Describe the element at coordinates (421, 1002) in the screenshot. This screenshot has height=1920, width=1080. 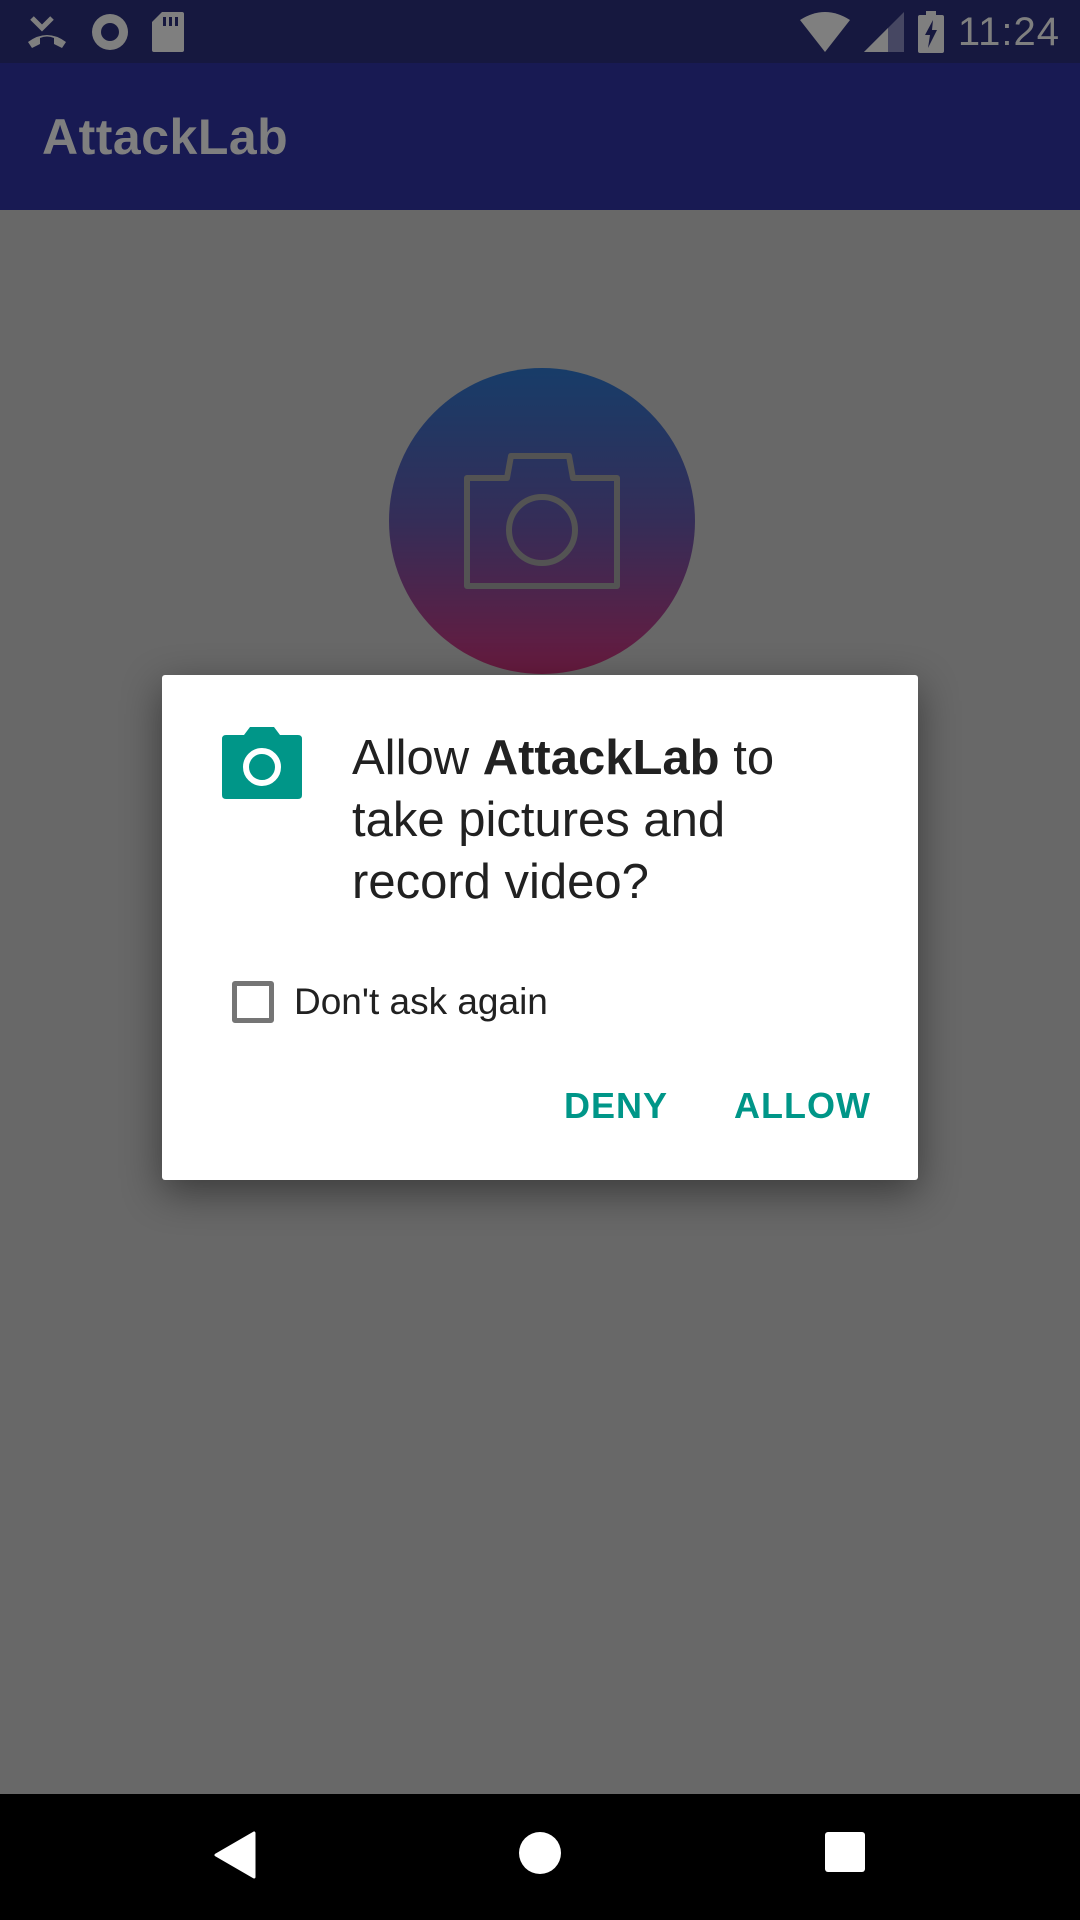
I see `dont-ask-again-label: Don't ask again` at that location.